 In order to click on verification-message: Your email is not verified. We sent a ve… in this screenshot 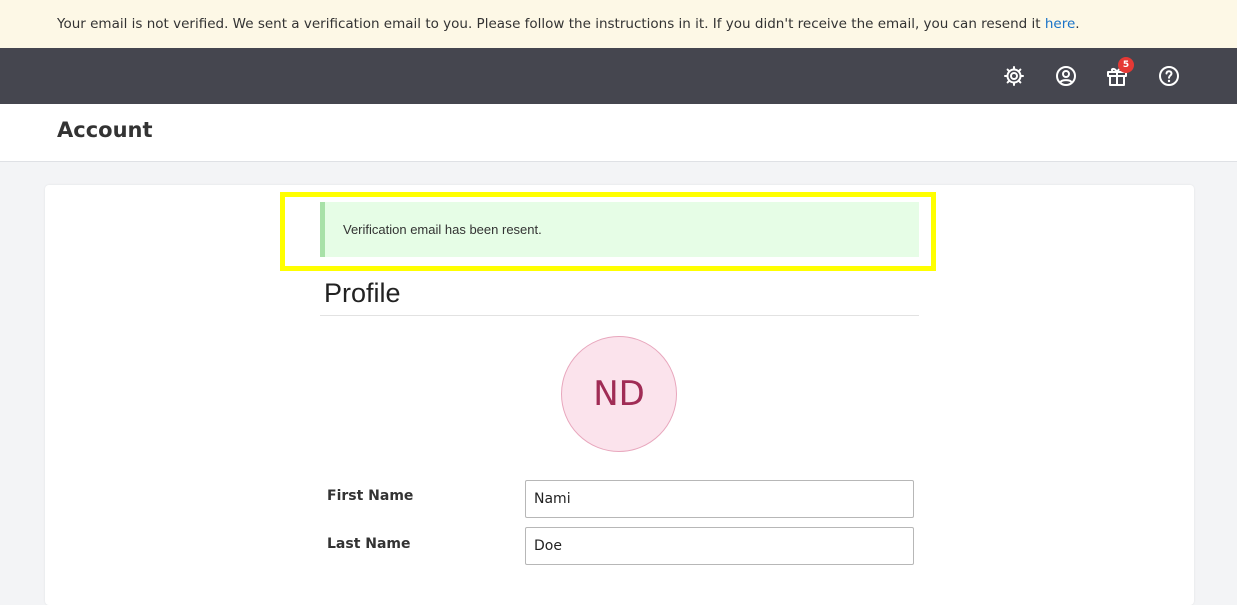, I will do `click(551, 24)`.